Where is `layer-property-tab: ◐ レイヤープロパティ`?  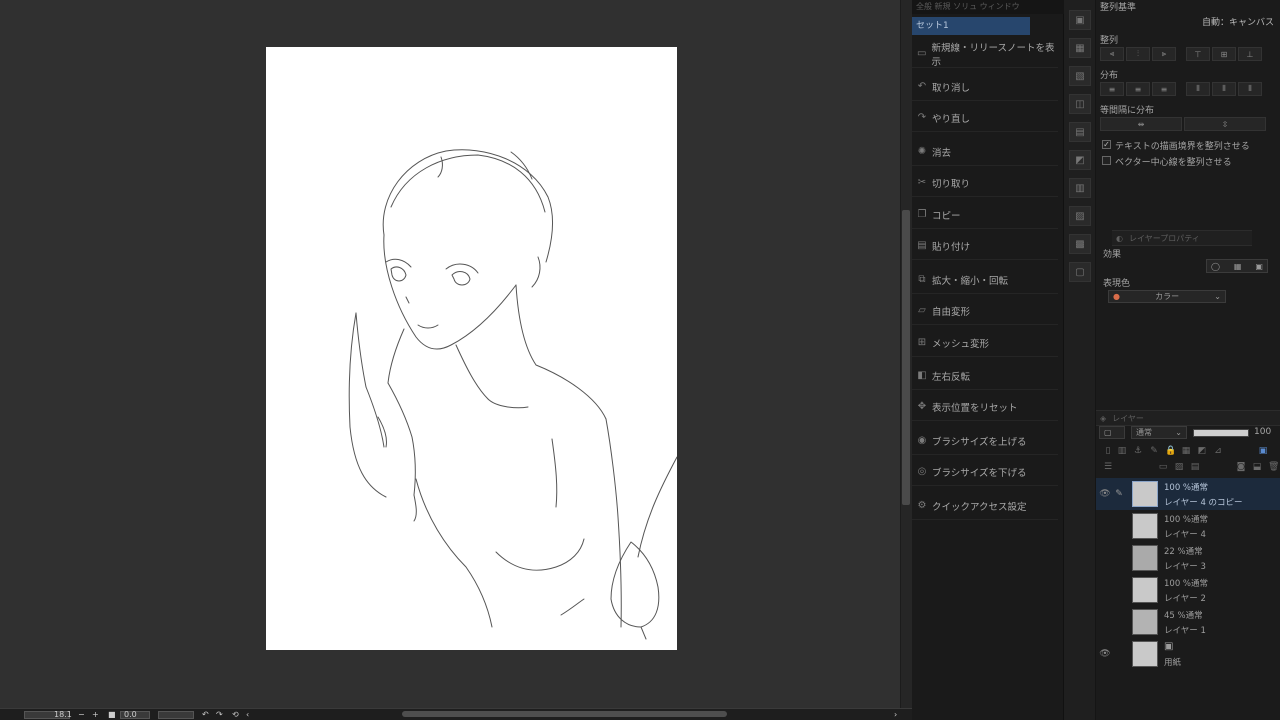 layer-property-tab: ◐ レイヤープロパティ is located at coordinates (1182, 238).